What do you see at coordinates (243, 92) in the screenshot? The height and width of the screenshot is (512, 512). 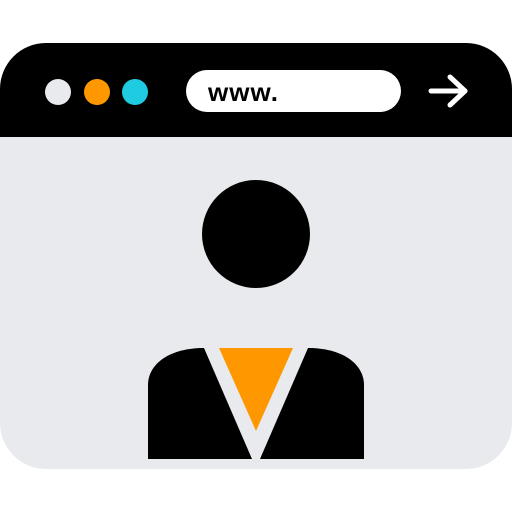 I see `address-text: www.` at bounding box center [243, 92].